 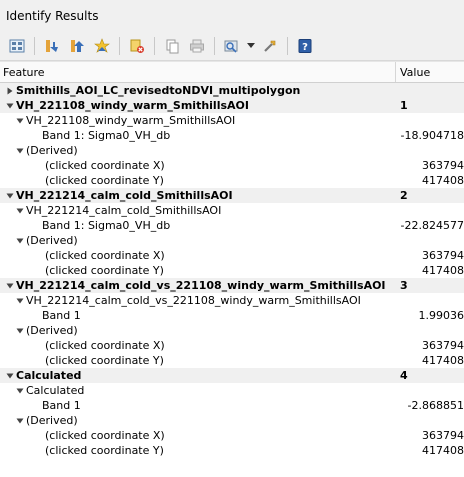 What do you see at coordinates (443, 435) in the screenshot?
I see `value-cell: 363794` at bounding box center [443, 435].